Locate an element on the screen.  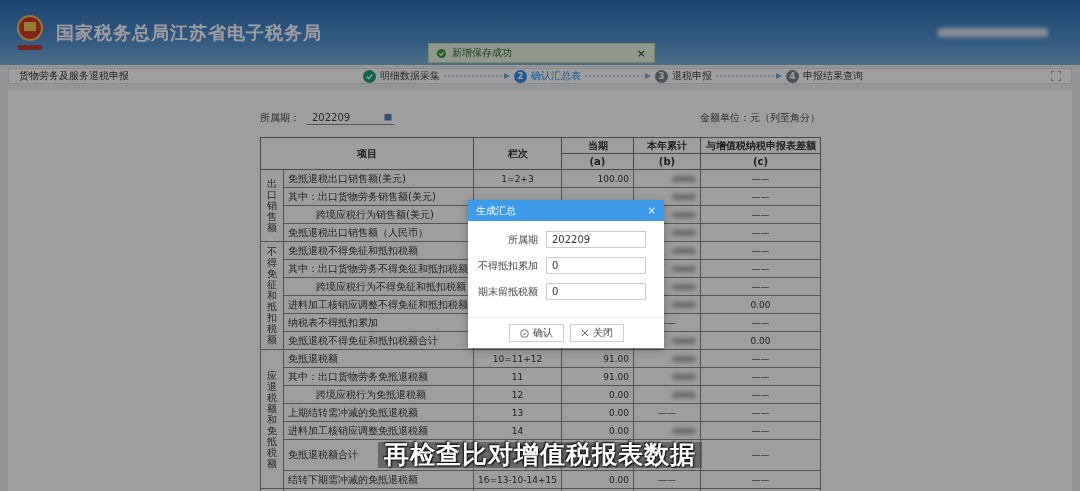
video-subtitle: 再检查比对增值税报表数据 is located at coordinates (540, 455).